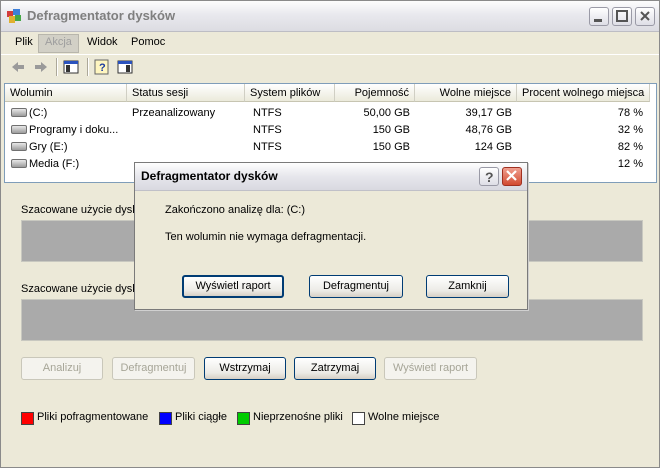  I want to click on column-header-session-status: Status sesji, so click(186, 93).